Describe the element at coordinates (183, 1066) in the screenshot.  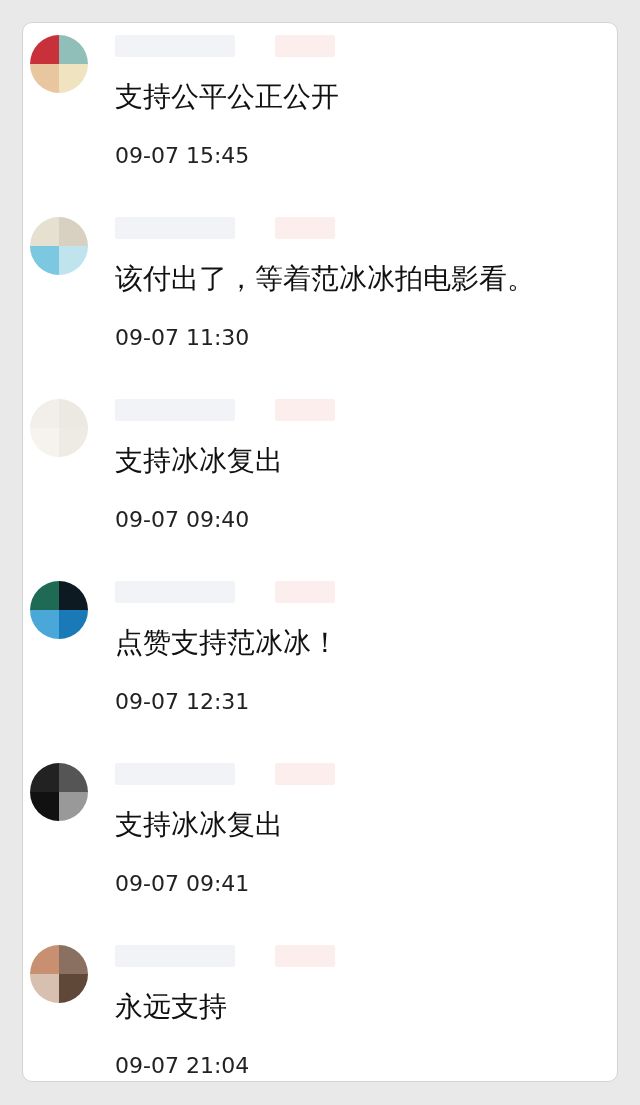
I see `comment-time: 09-07 21:04` at that location.